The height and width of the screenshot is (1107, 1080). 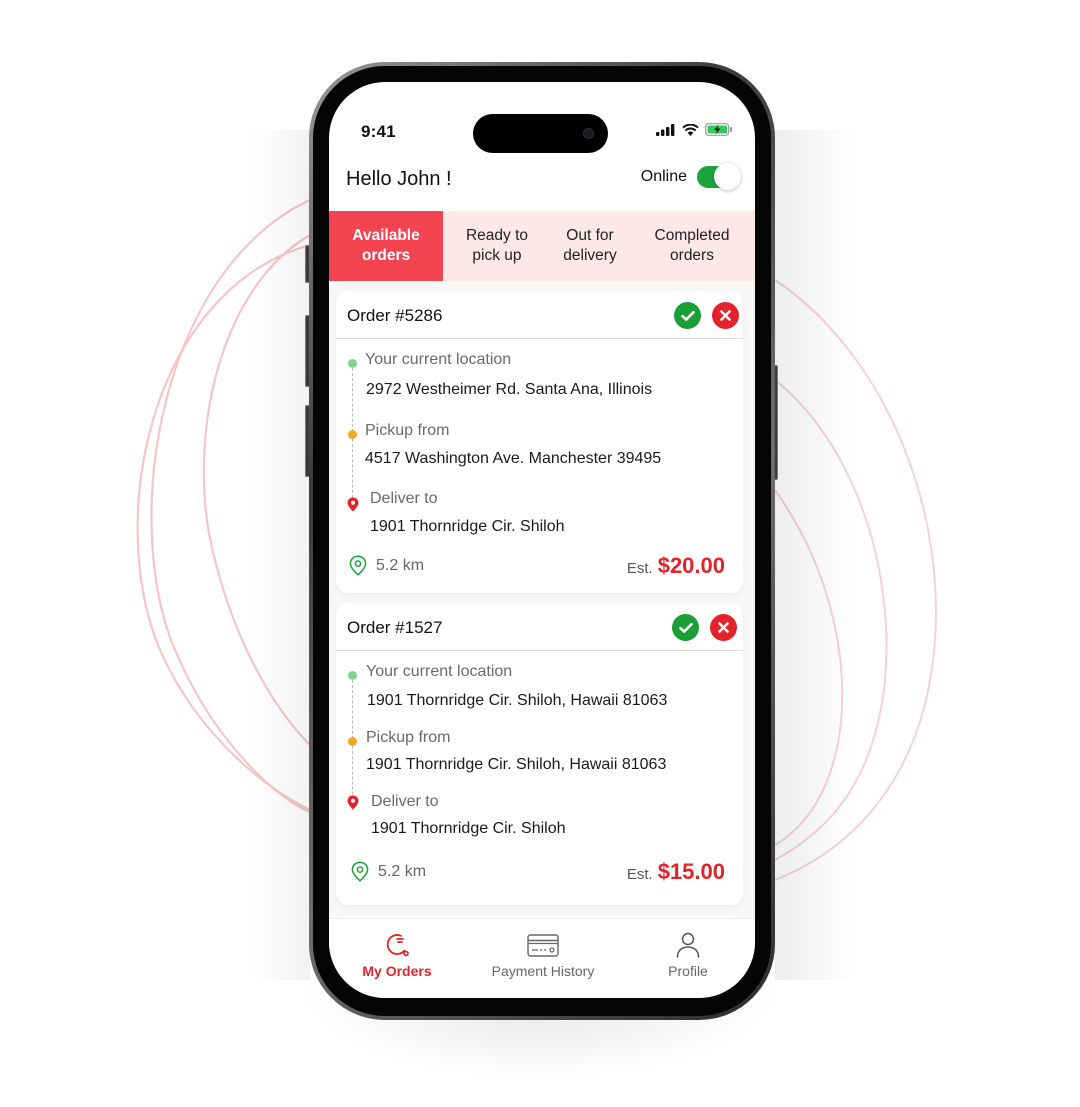 I want to click on bottom-navigation: My Orders Payment History Profile, so click(x=542, y=958).